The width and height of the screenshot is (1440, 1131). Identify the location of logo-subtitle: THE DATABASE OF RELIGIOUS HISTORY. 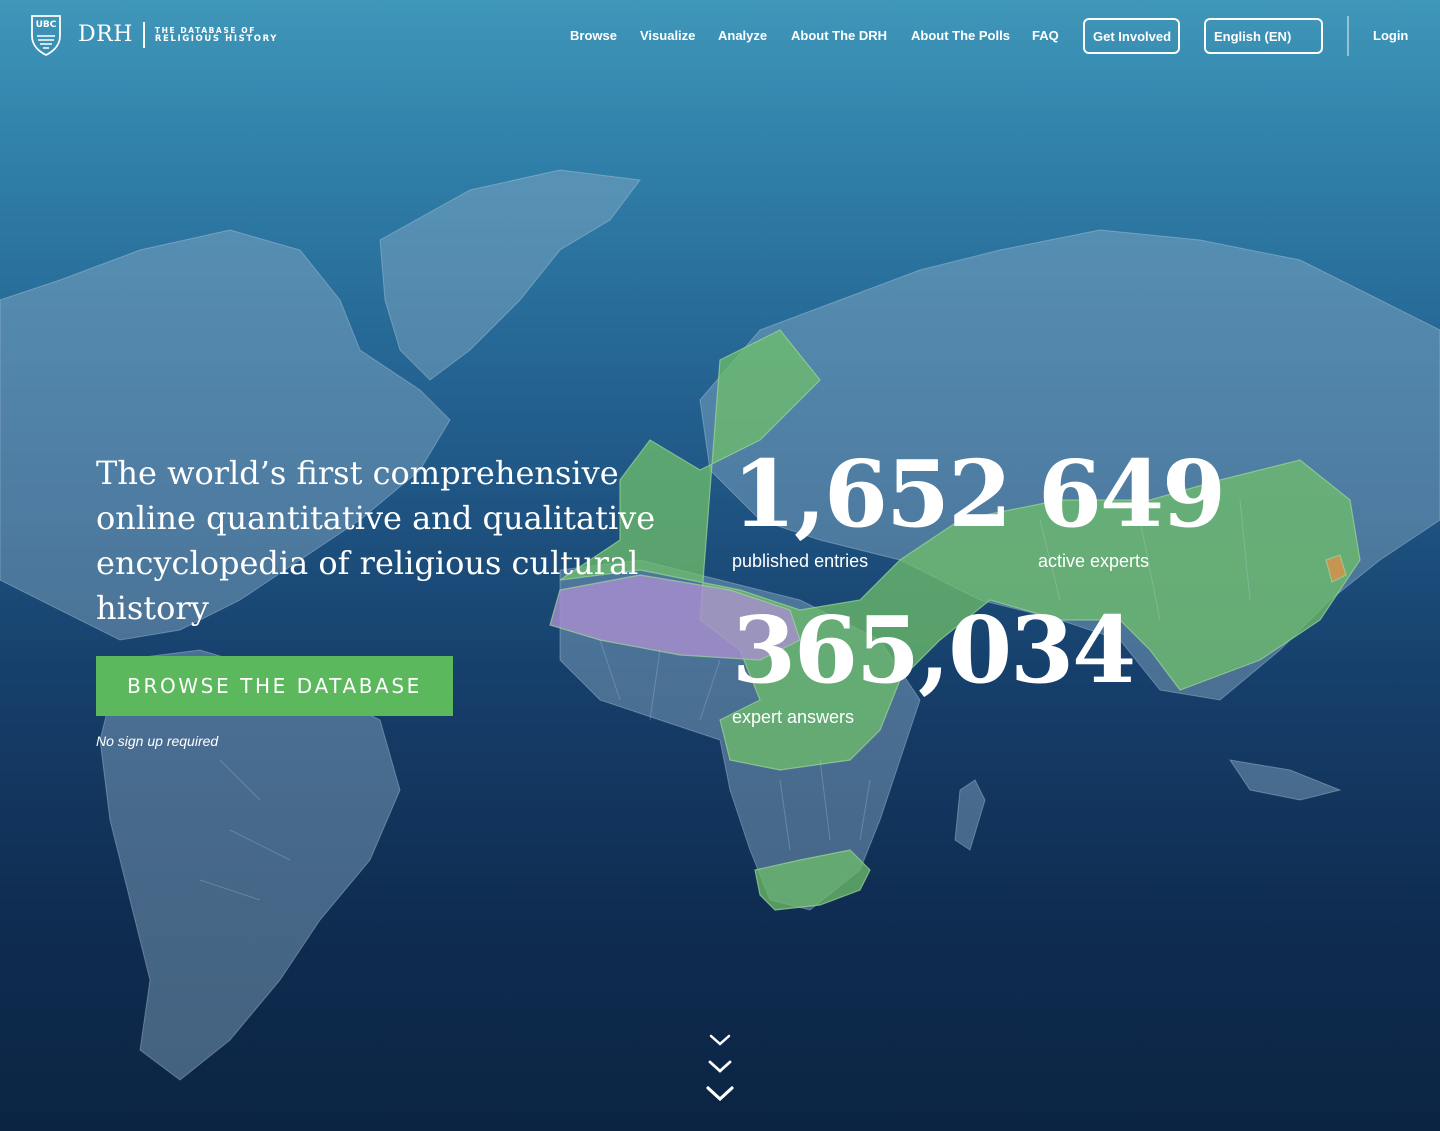
(216, 35).